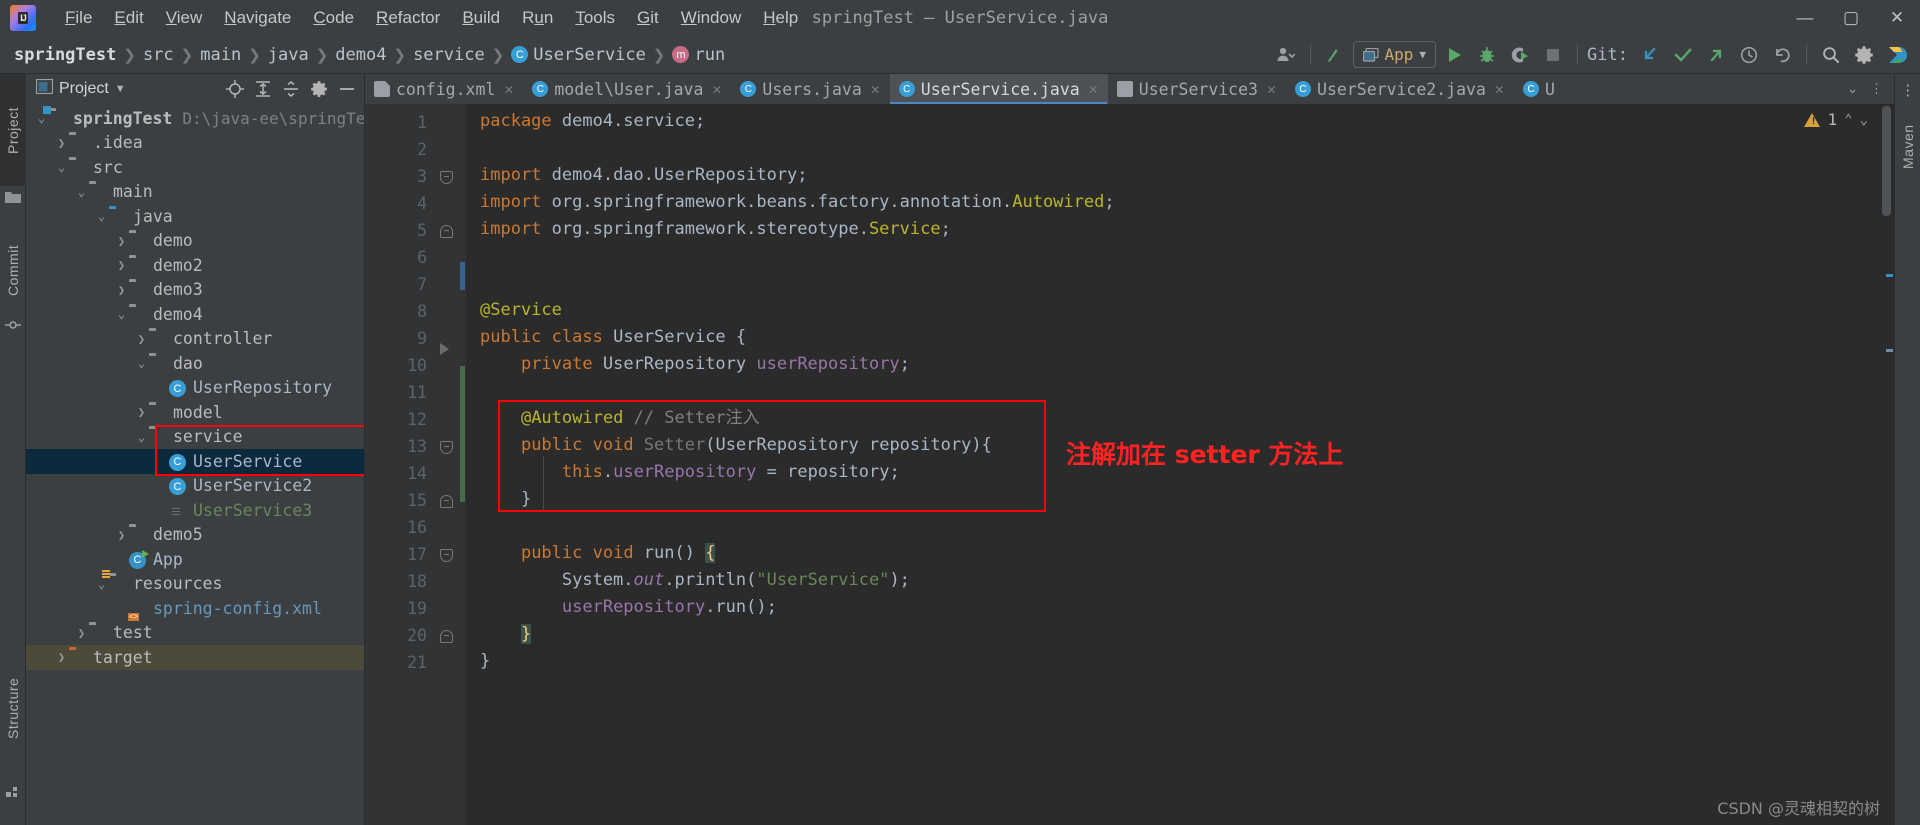 The height and width of the screenshot is (825, 1920). Describe the element at coordinates (578, 55) in the screenshot. I see `breadcrumb-item-userservice: C UserService` at that location.